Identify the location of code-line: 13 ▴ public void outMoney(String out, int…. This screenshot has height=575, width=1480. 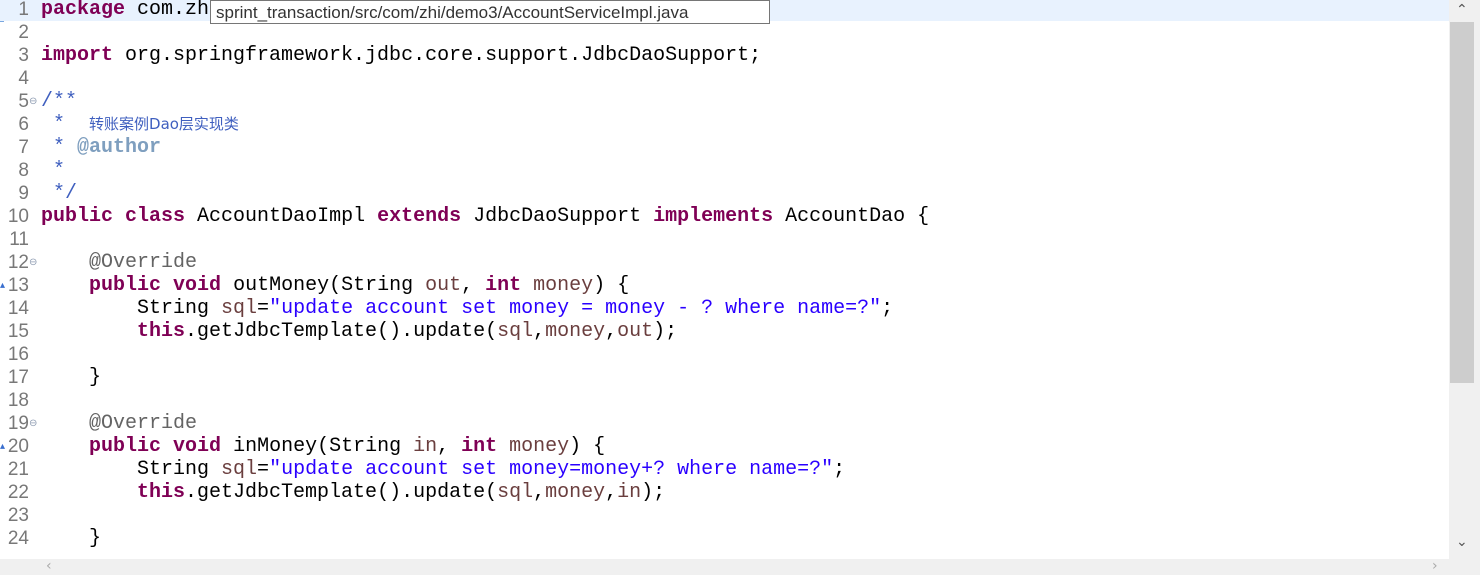
(724, 285).